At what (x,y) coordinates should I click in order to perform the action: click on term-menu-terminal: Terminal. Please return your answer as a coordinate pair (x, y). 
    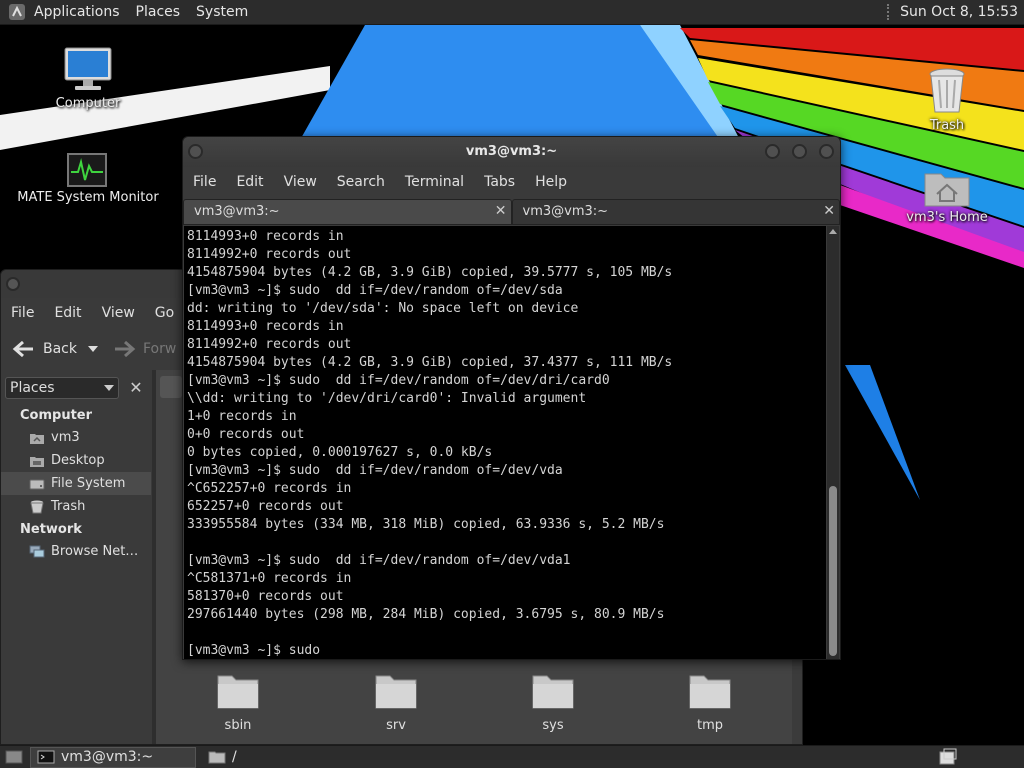
    Looking at the image, I should click on (434, 182).